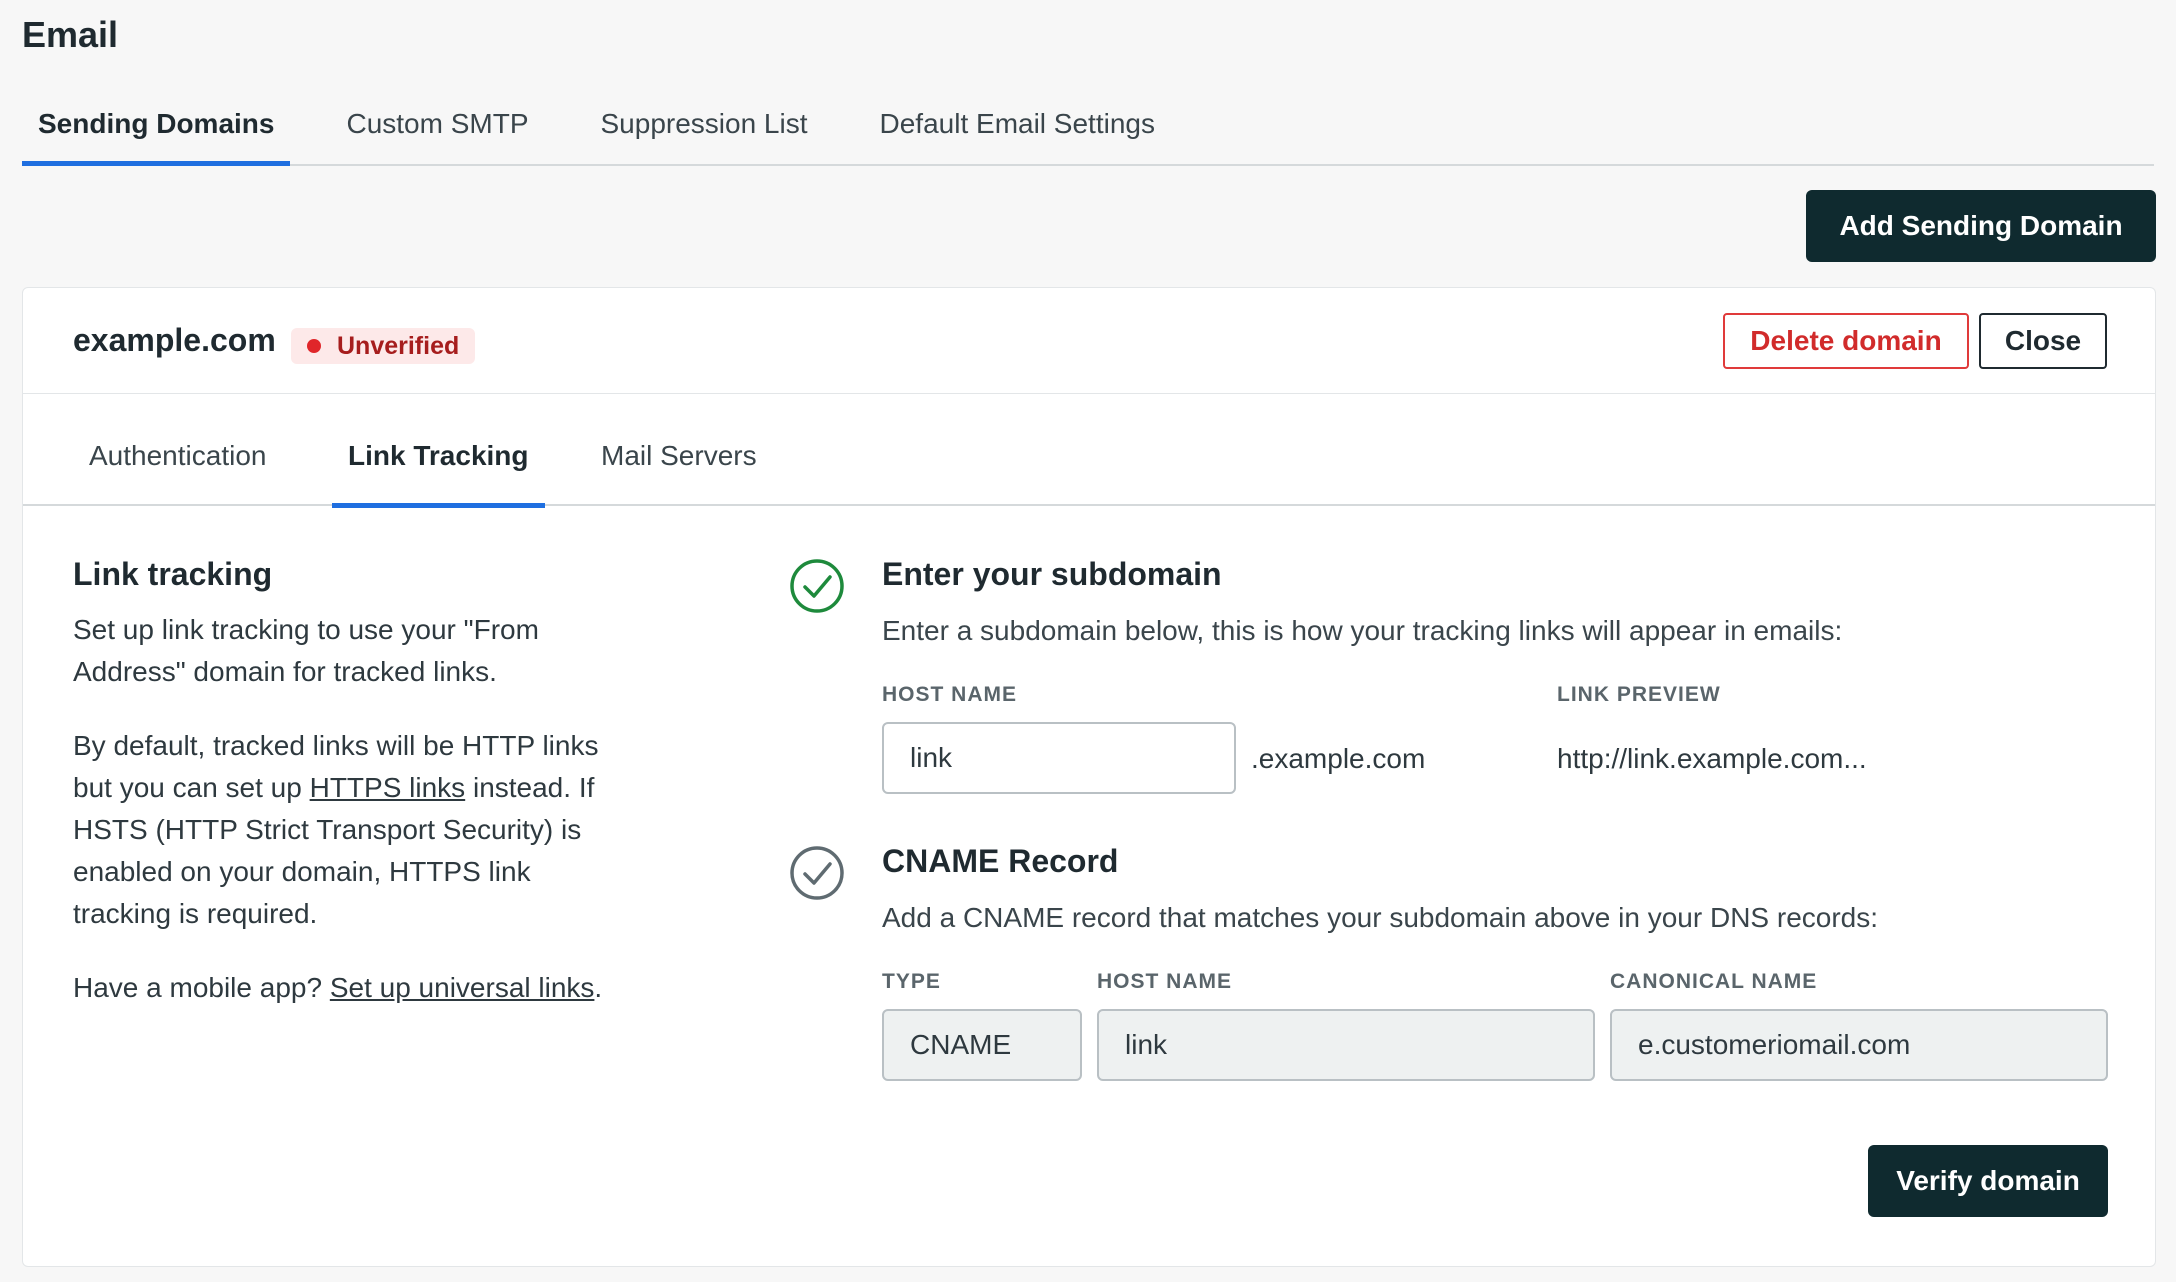 The image size is (2176, 1282). What do you see at coordinates (1052, 574) in the screenshot?
I see `subdomain-step-title: Enter your subdomain` at bounding box center [1052, 574].